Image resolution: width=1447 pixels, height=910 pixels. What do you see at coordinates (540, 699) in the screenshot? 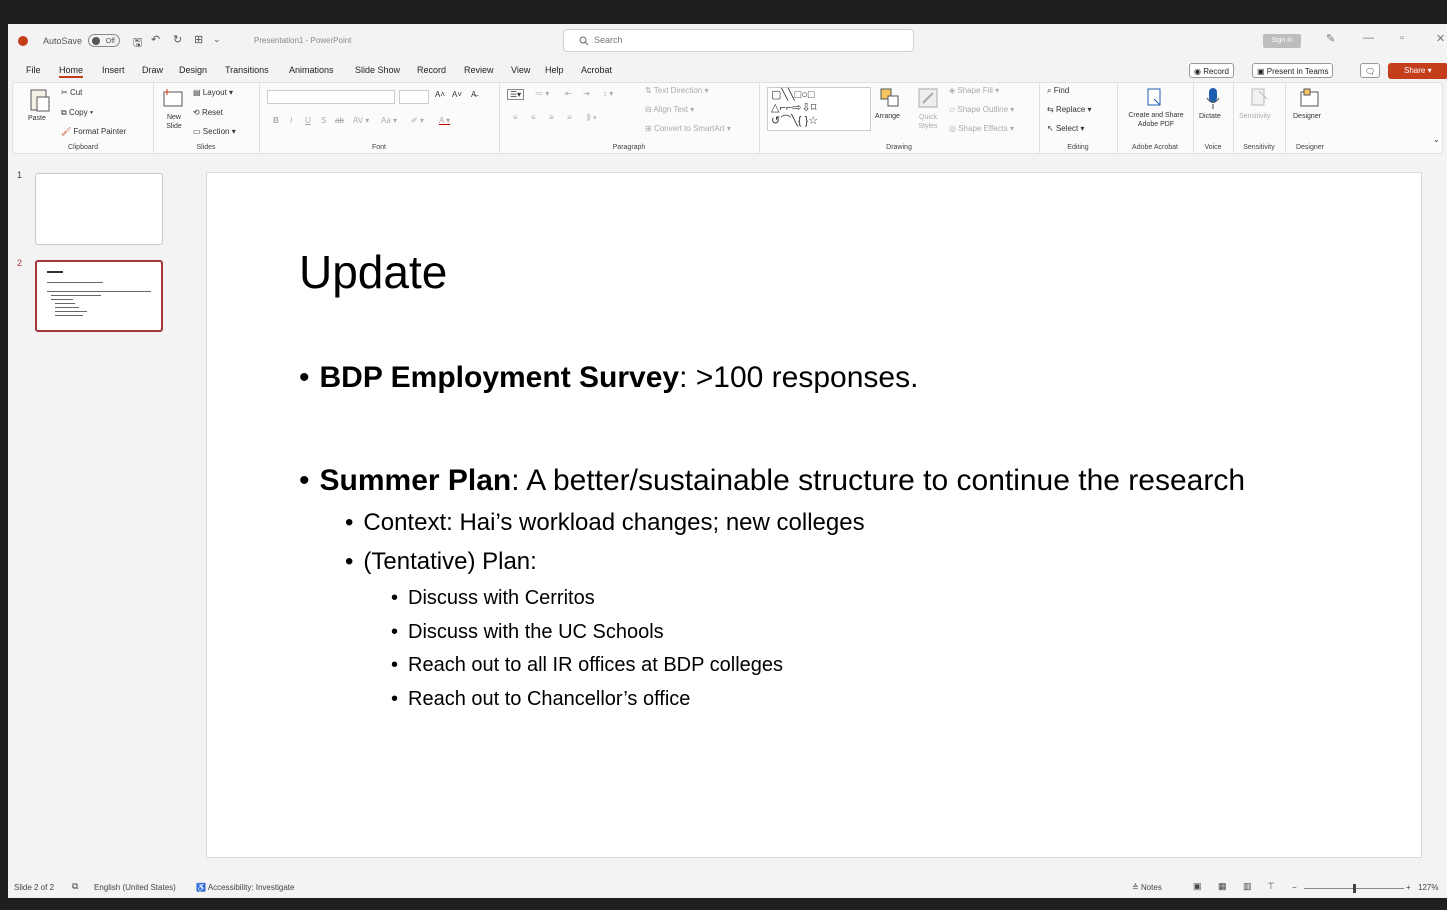
I see `sub-sub-bullet: • Reach out to Chancellor’s office` at bounding box center [540, 699].